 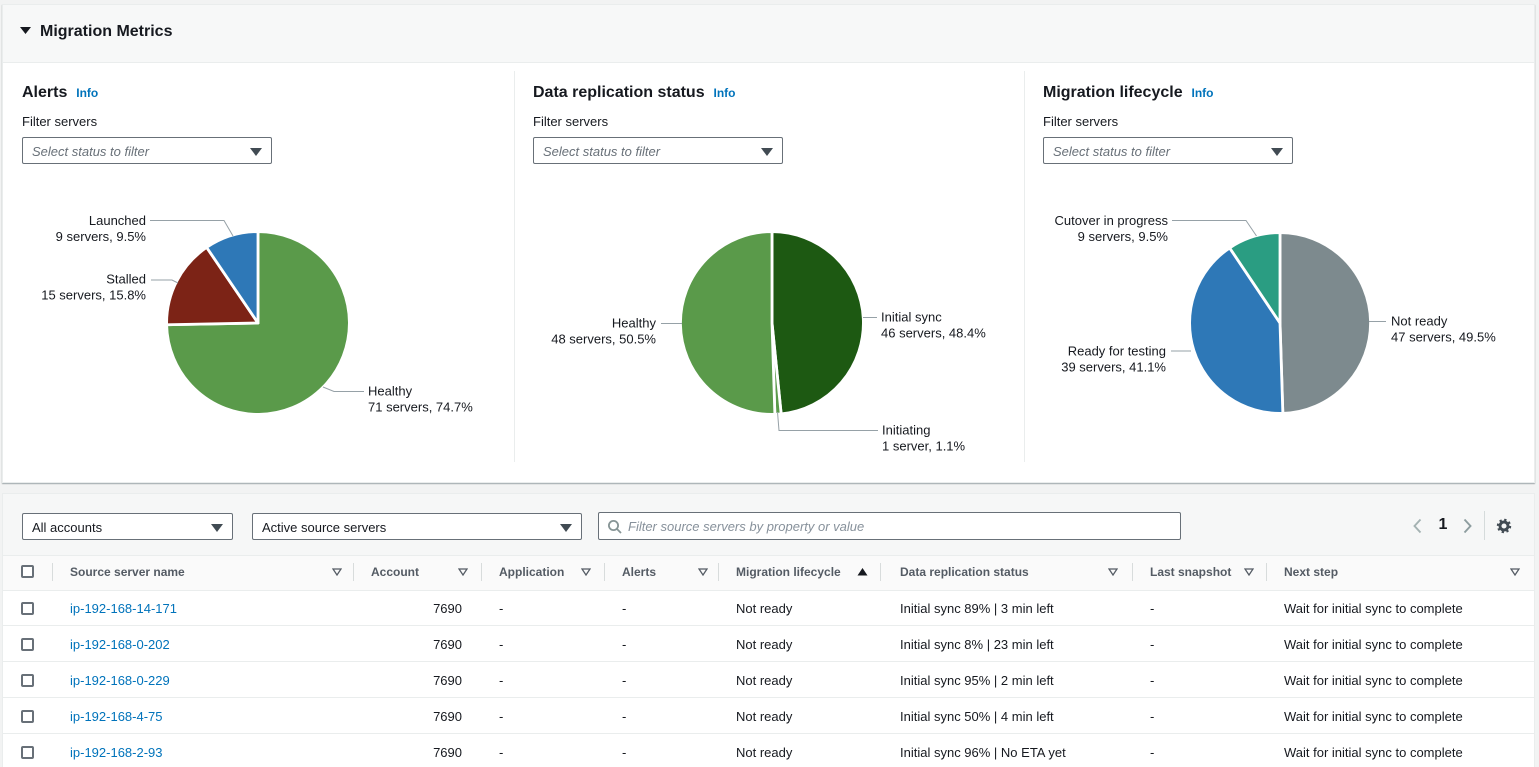 What do you see at coordinates (603, 339) in the screenshot?
I see `svg-text: 48 servers, 50.5%` at bounding box center [603, 339].